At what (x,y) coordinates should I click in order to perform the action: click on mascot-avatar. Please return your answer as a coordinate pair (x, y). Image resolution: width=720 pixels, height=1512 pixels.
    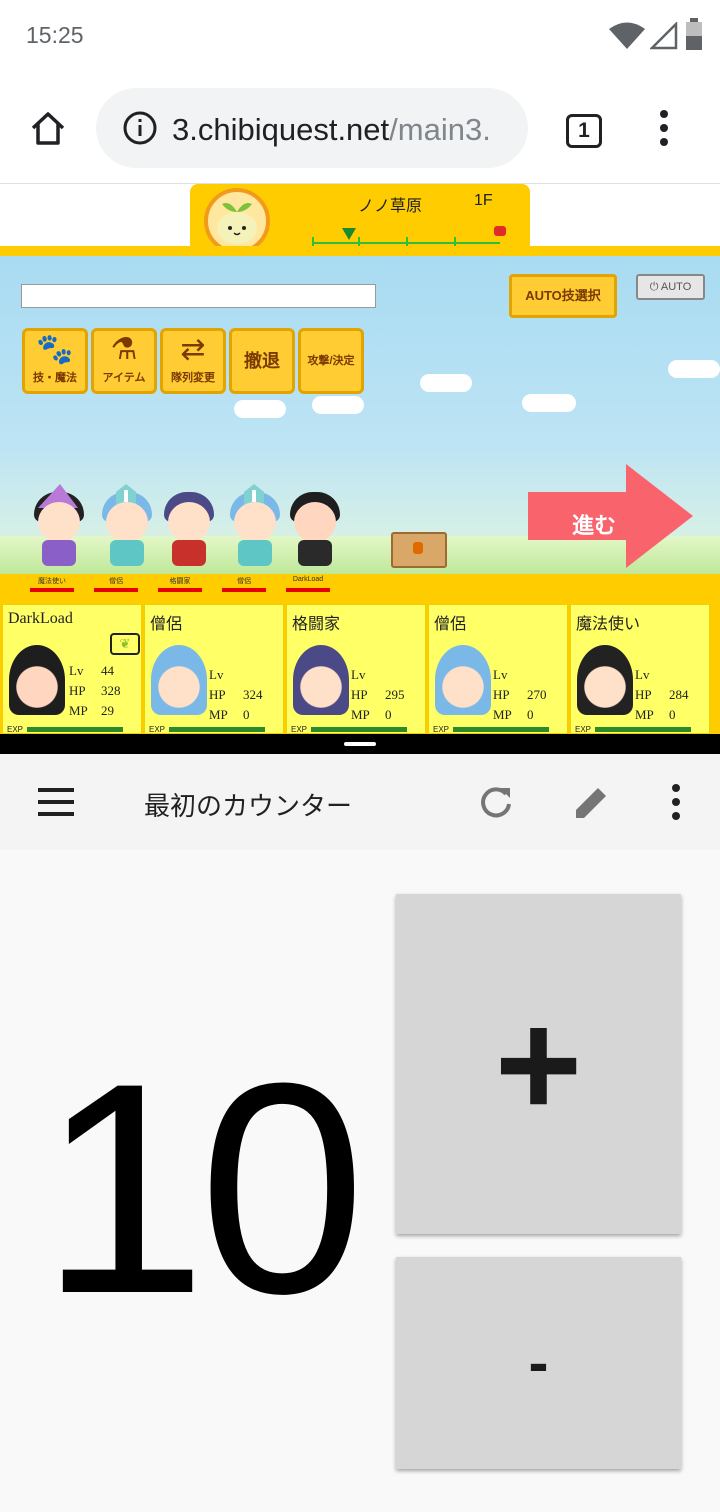
    Looking at the image, I should click on (237, 221).